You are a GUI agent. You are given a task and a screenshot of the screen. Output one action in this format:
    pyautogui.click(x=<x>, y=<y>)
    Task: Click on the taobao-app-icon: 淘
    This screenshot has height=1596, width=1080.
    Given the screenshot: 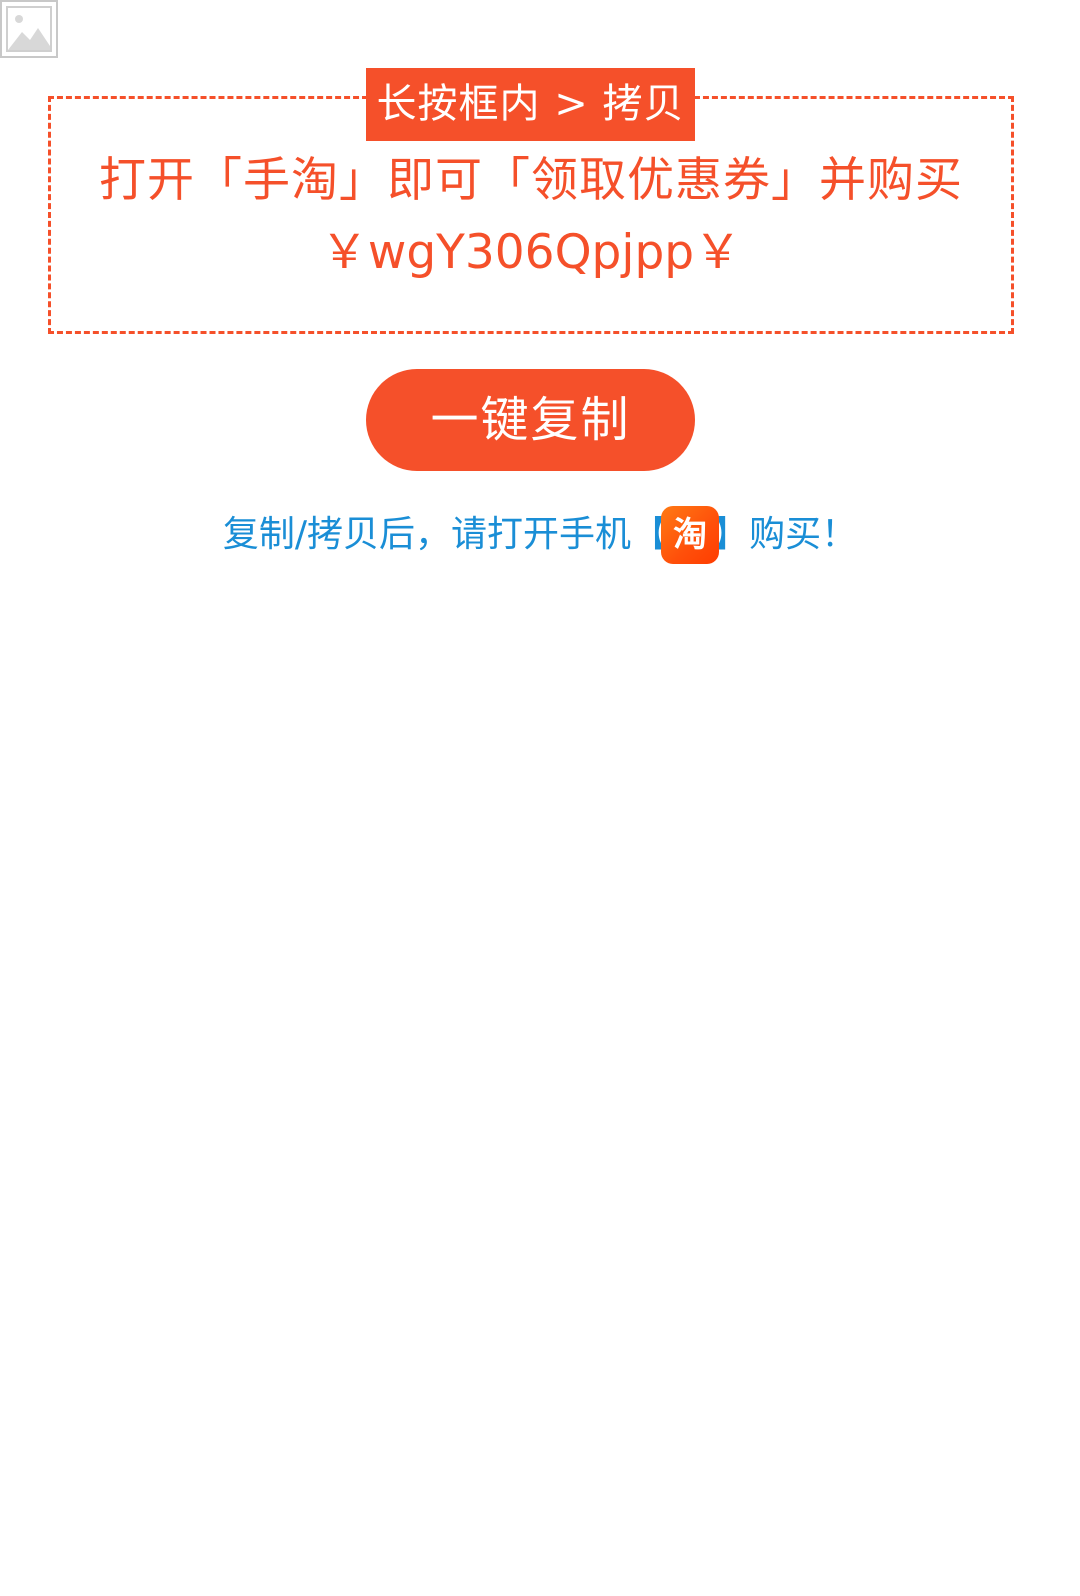 What is the action you would take?
    pyautogui.click(x=690, y=535)
    